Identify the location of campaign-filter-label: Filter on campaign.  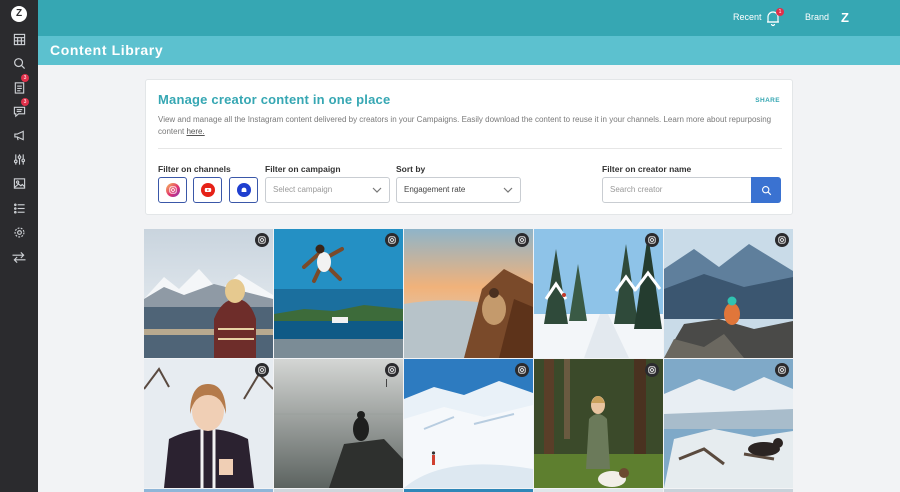
(303, 169).